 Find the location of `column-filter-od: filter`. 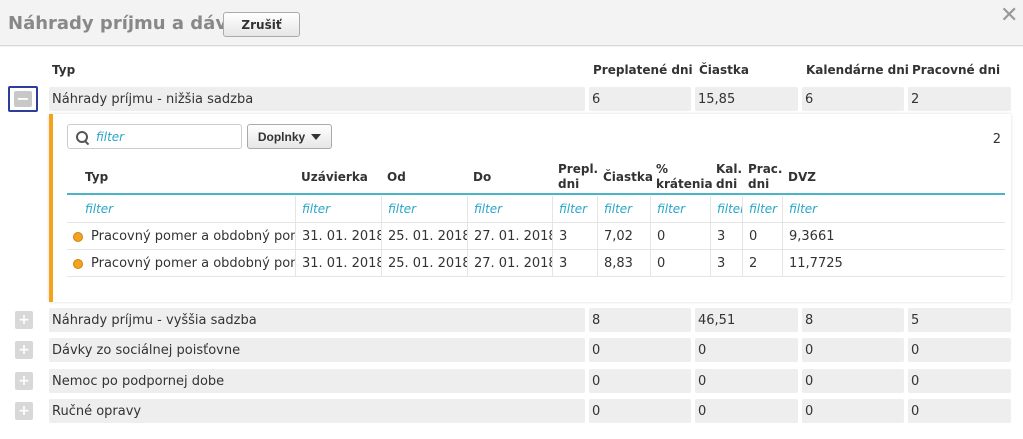

column-filter-od: filter is located at coordinates (425, 209).